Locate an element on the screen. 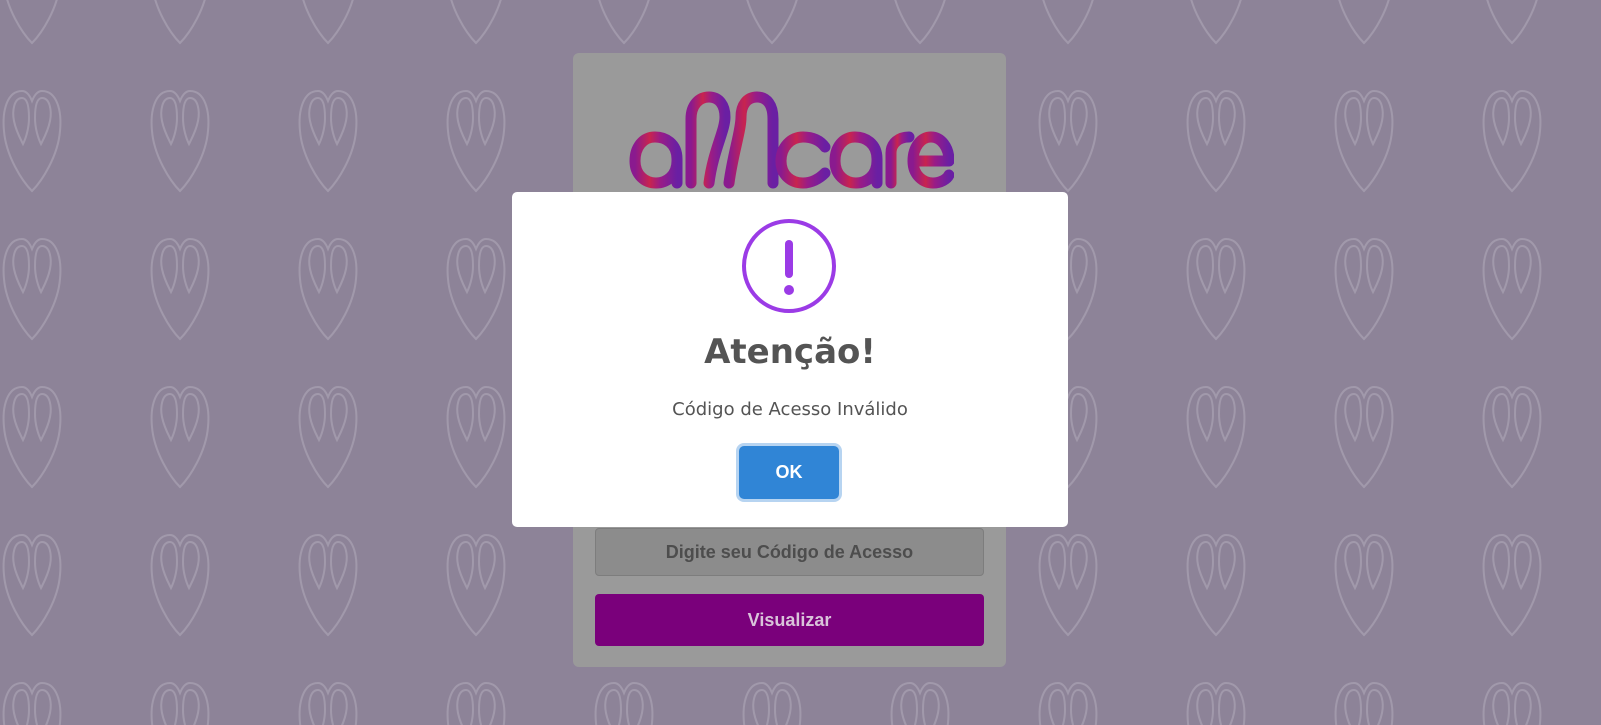  exclamation-circle-icon is located at coordinates (789, 266).